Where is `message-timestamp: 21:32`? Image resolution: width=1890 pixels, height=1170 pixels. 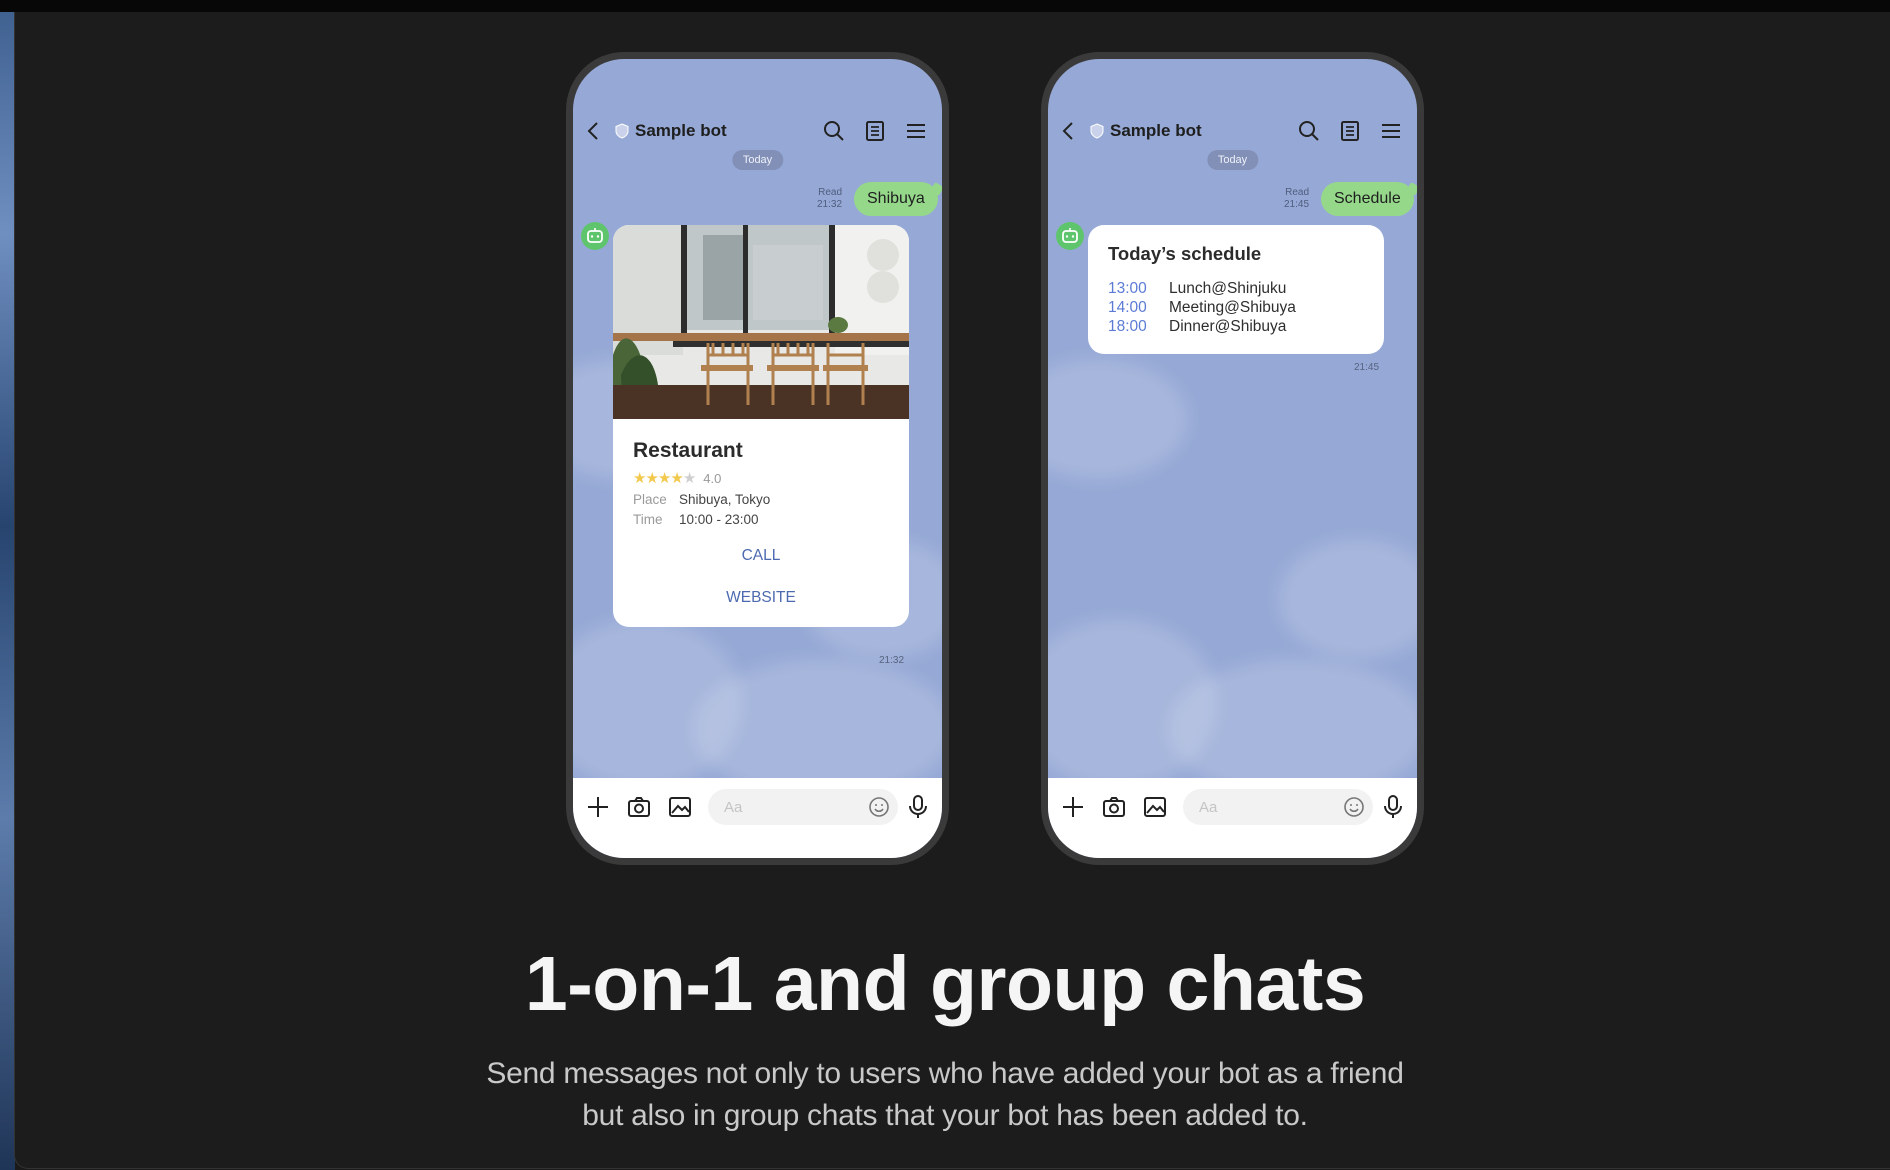
message-timestamp: 21:32 is located at coordinates (892, 660).